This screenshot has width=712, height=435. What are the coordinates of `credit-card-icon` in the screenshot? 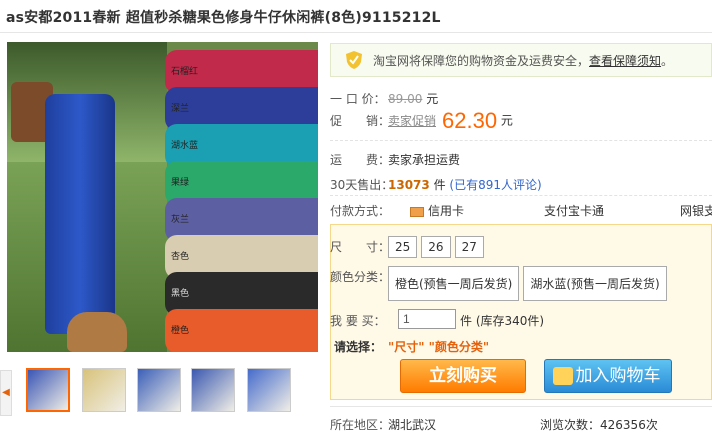 It's located at (417, 211).